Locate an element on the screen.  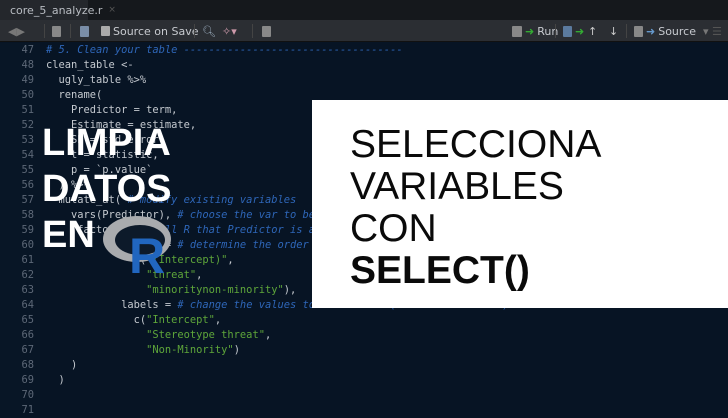
tab-bar: core_5_analyze.r × is located at coordinates (364, 10).